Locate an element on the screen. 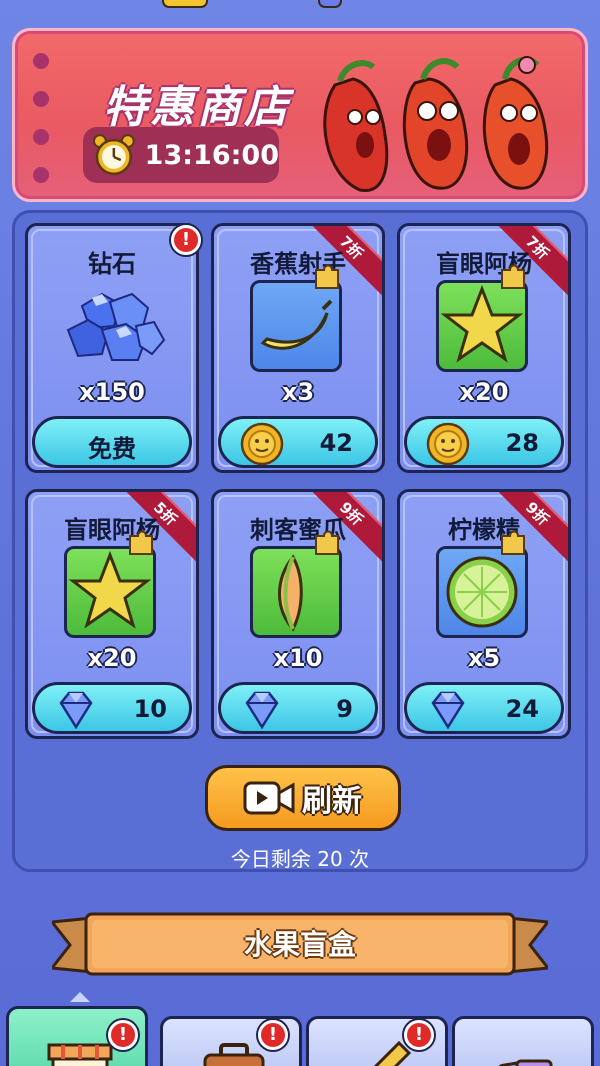  shop-card-starfruit: 5折 盲眼阿杨 x20 10 is located at coordinates (112, 614).